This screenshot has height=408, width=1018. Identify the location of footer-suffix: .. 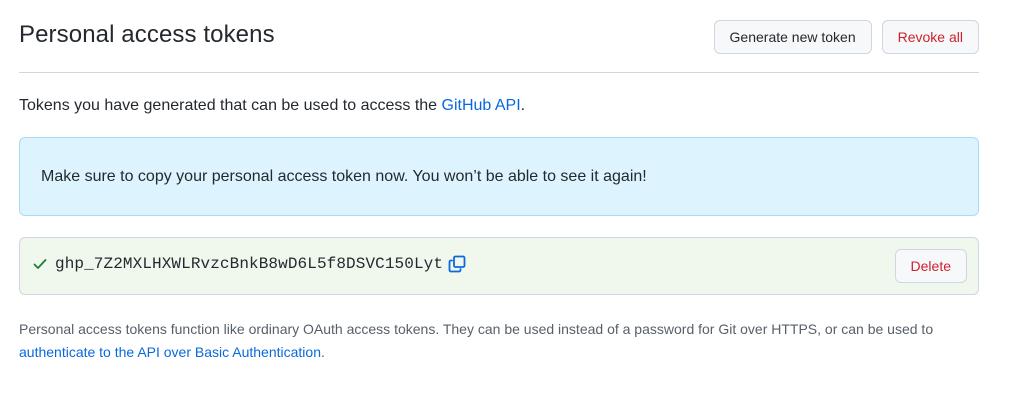
(322, 352).